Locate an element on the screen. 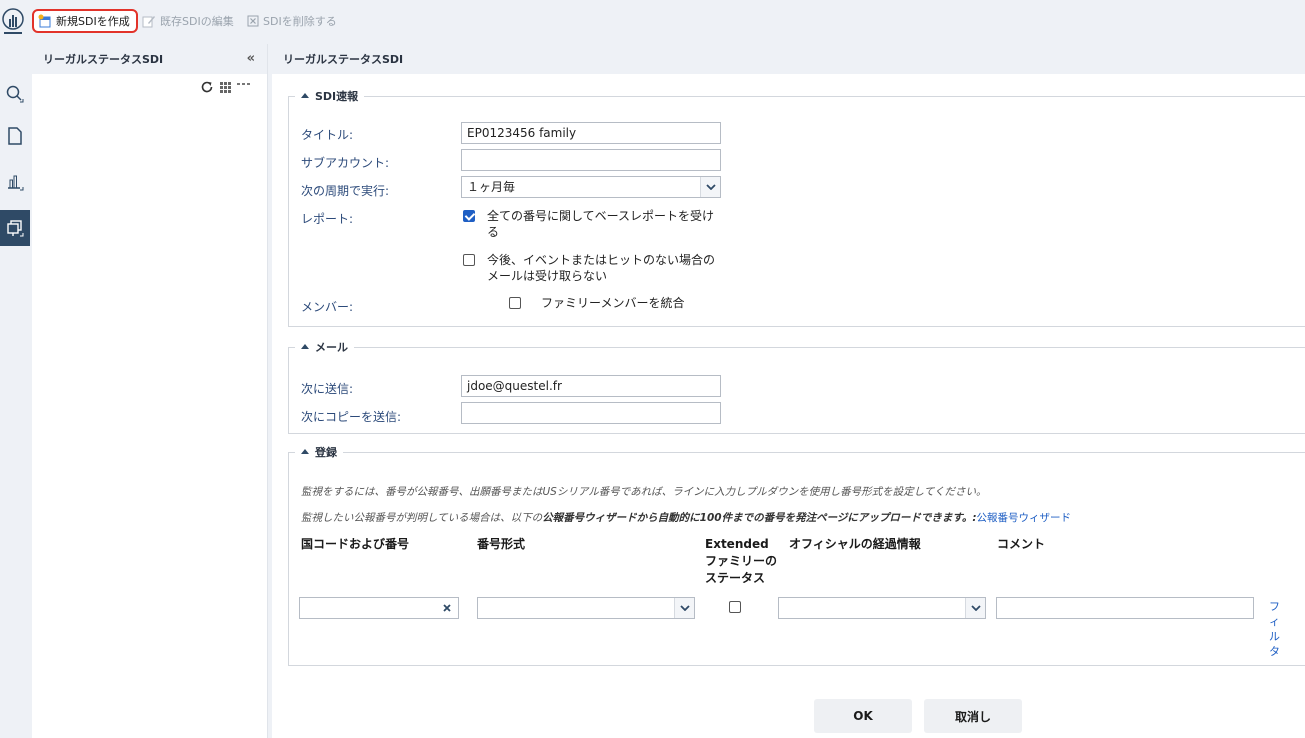  subaccount-label: サブアカウント: is located at coordinates (345, 163).